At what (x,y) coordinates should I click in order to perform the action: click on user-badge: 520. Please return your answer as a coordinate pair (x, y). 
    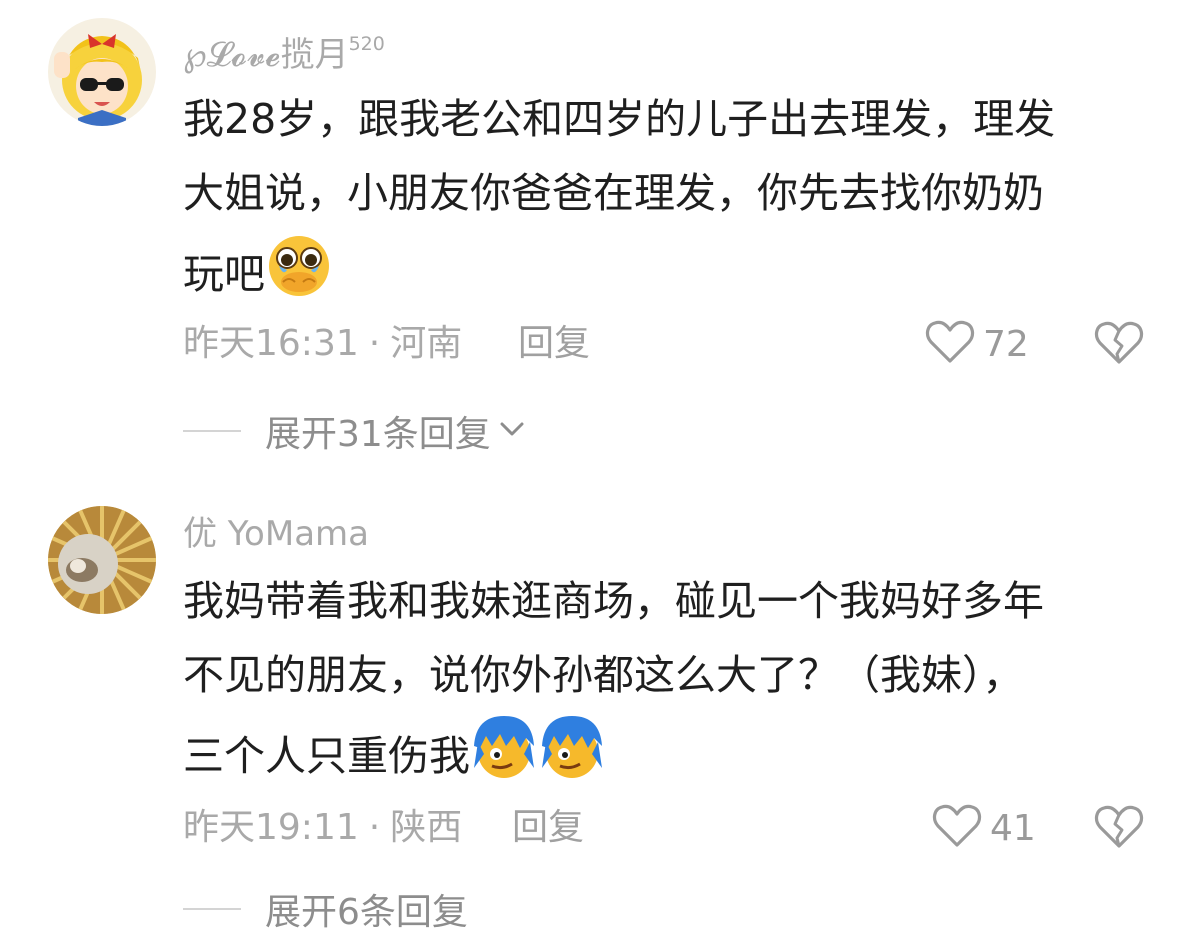
    Looking at the image, I should click on (366, 44).